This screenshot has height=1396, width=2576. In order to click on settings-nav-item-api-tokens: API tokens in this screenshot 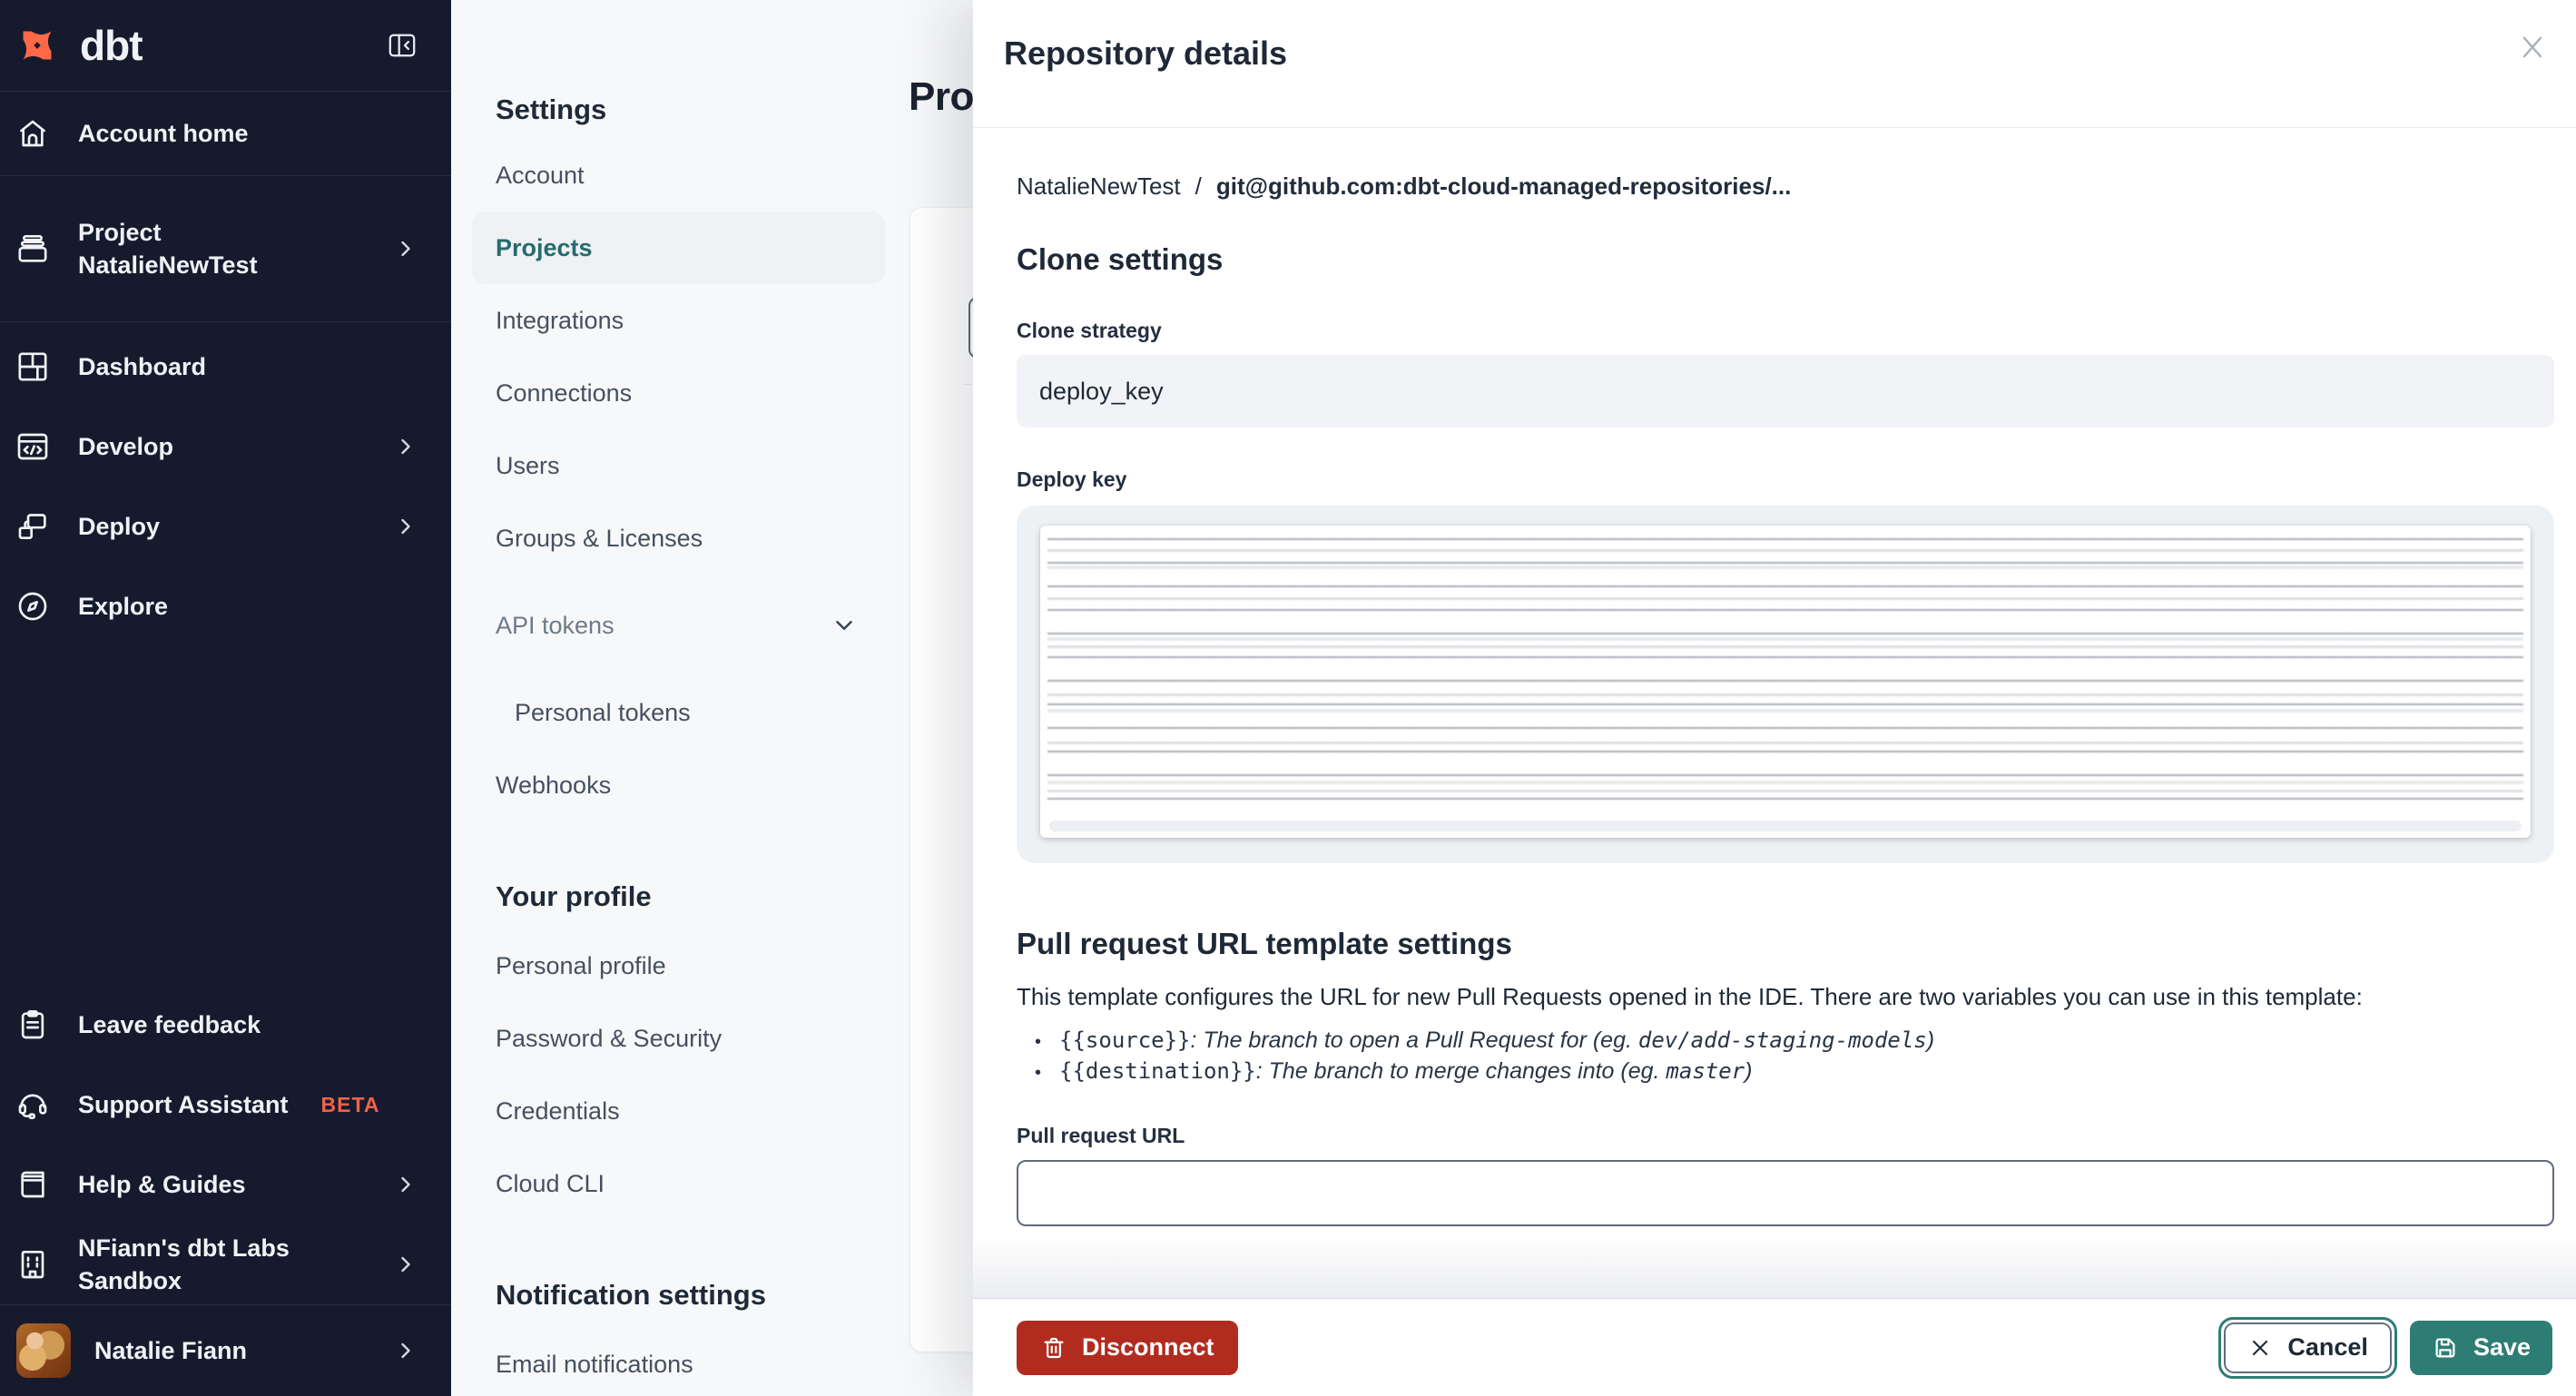, I will do `click(678, 625)`.